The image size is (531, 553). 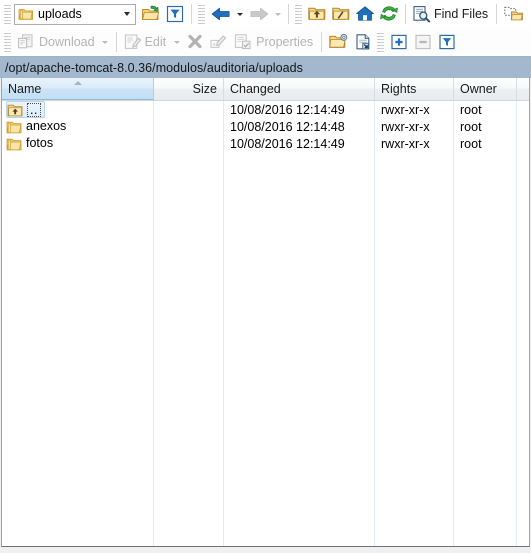 I want to click on column-header-filler, so click(x=523, y=89).